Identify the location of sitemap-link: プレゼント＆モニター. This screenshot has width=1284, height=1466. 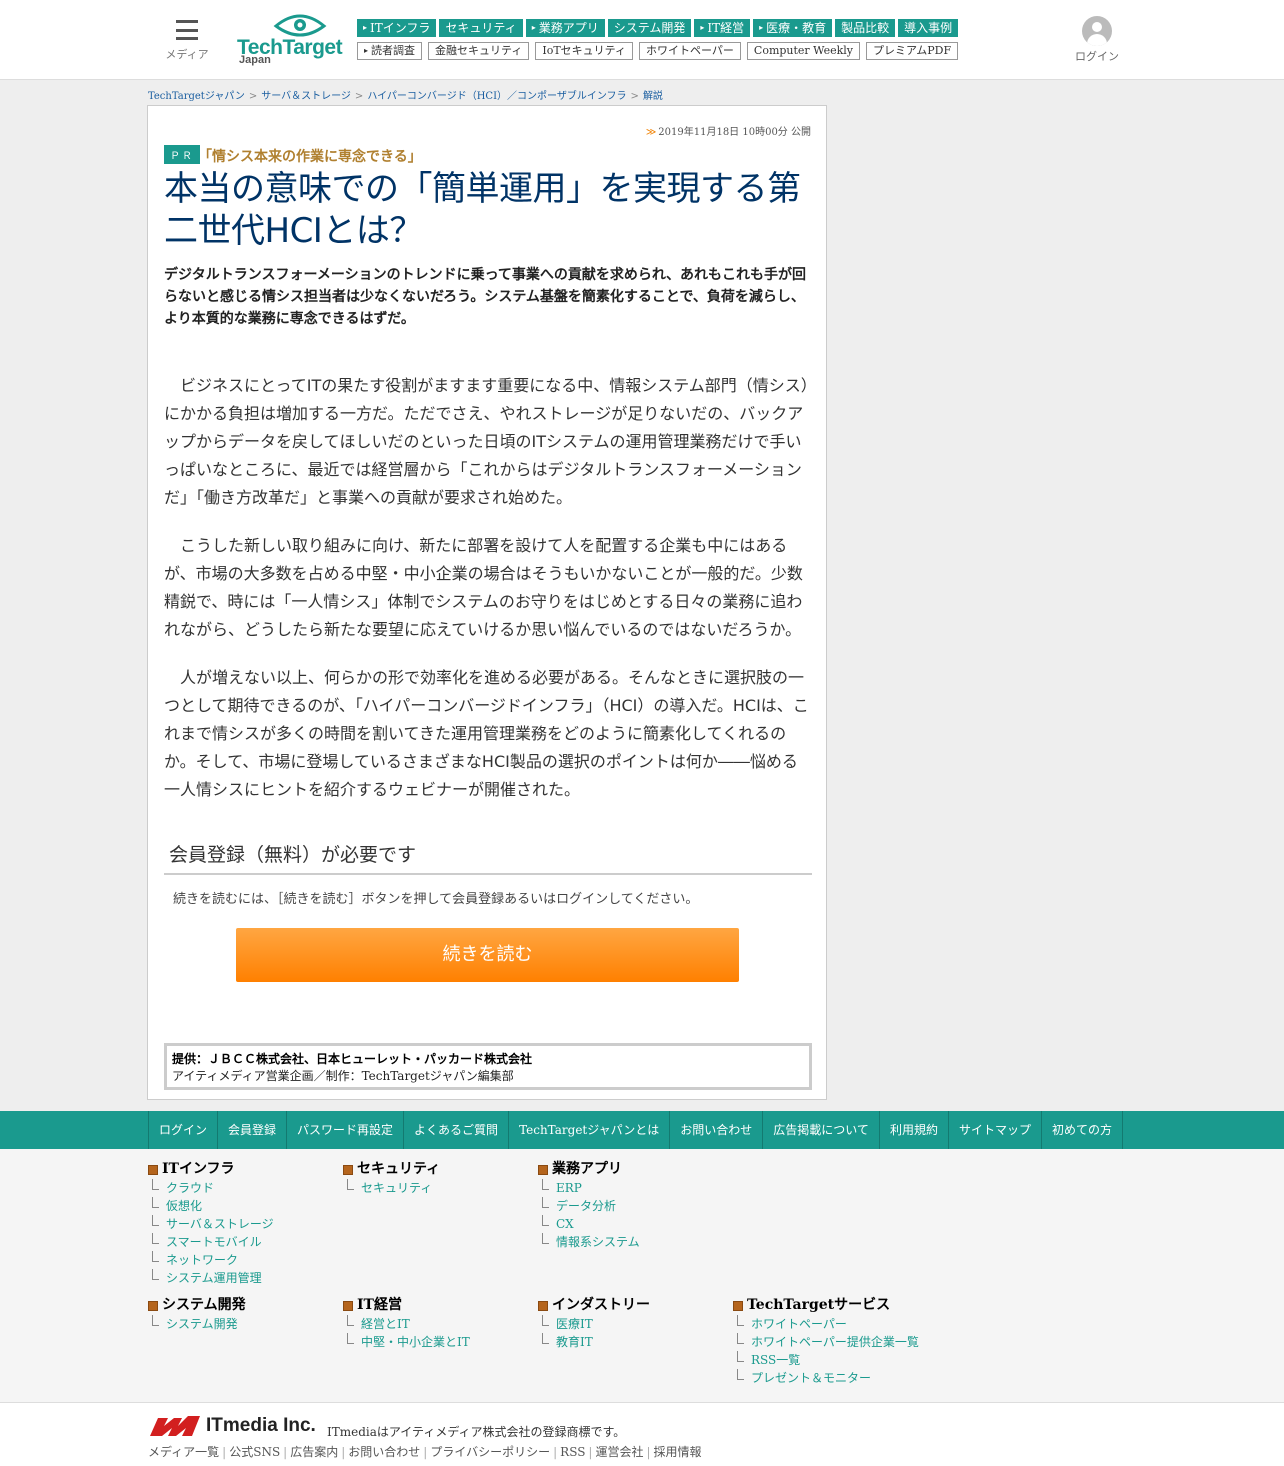
(828, 1378).